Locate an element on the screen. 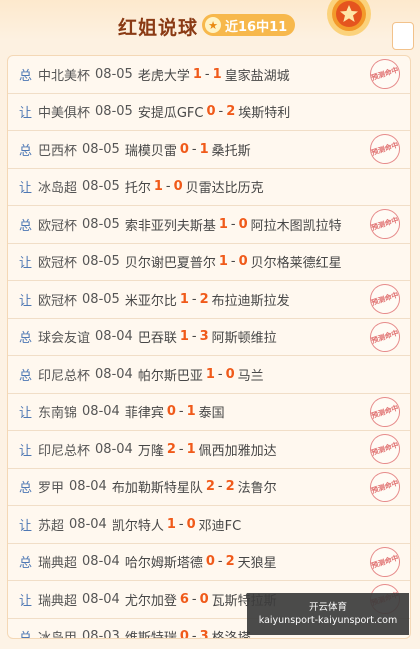 The height and width of the screenshot is (649, 420). home-team: 安提瓜GFC is located at coordinates (170, 114).